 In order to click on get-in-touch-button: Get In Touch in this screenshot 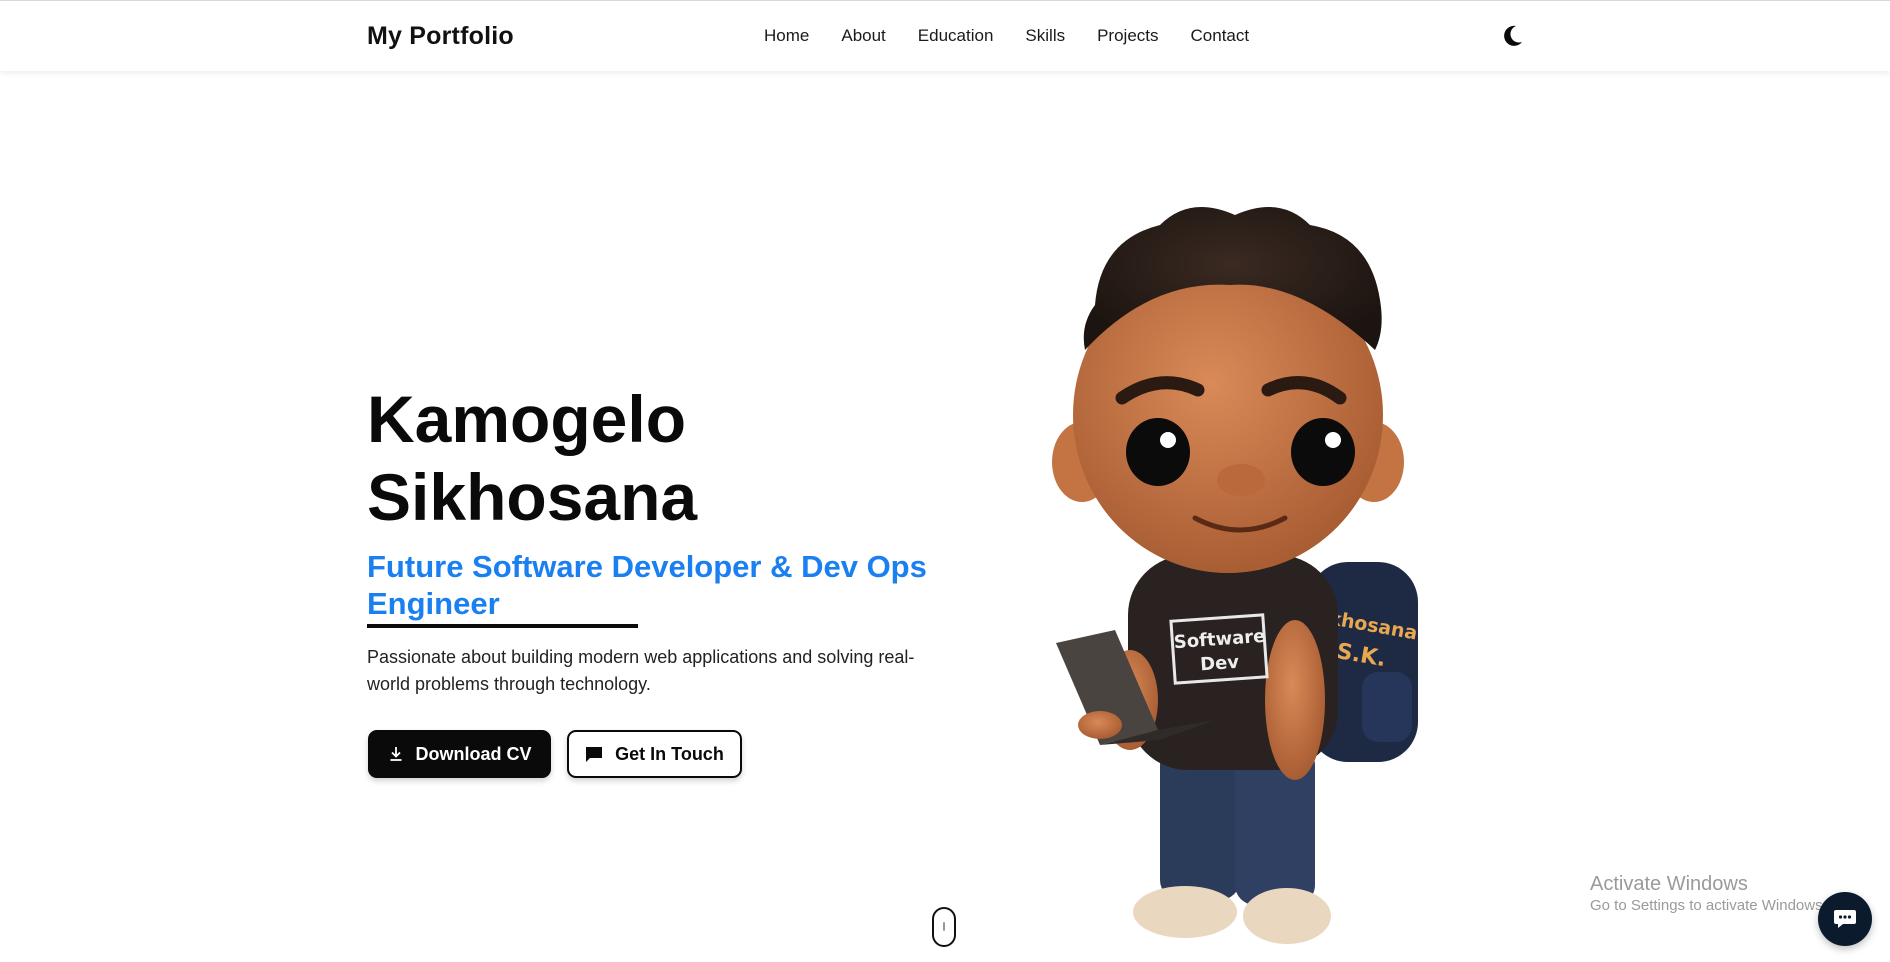, I will do `click(654, 754)`.